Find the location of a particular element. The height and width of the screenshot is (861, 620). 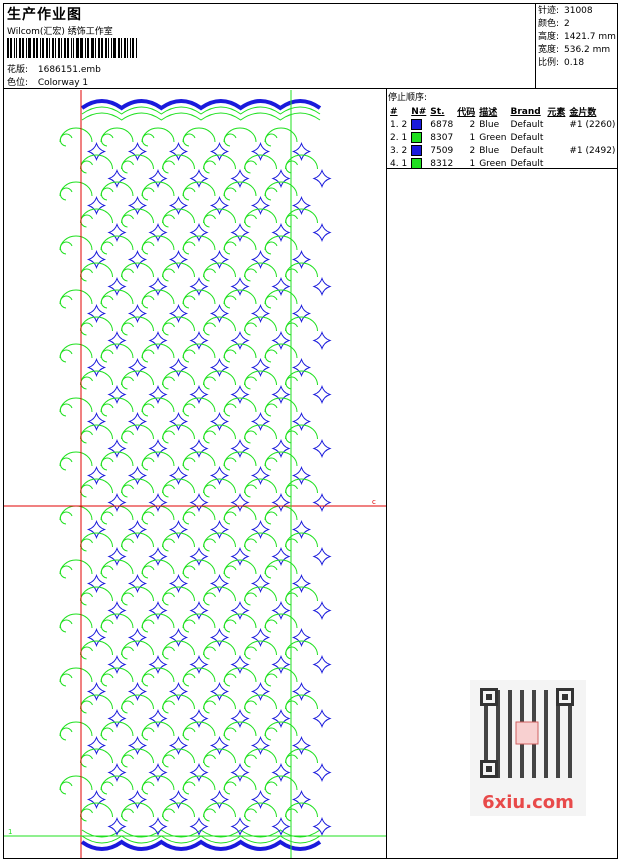

color-swatch-cell is located at coordinates (418, 150).